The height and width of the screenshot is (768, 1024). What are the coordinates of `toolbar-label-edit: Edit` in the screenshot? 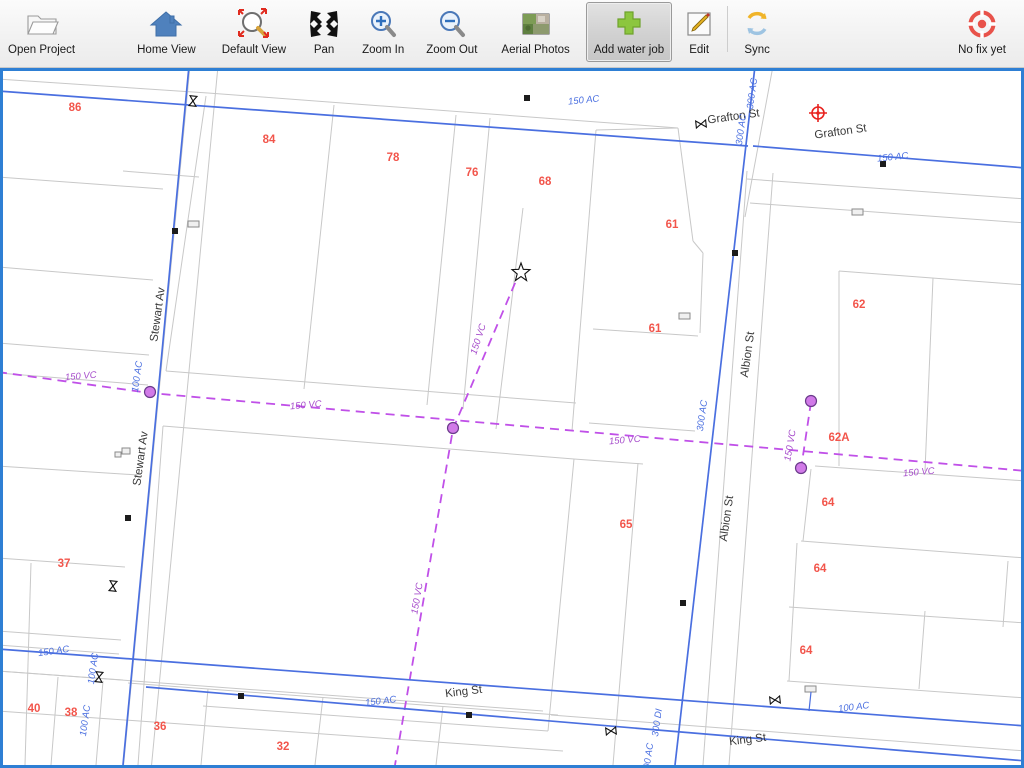 It's located at (699, 50).